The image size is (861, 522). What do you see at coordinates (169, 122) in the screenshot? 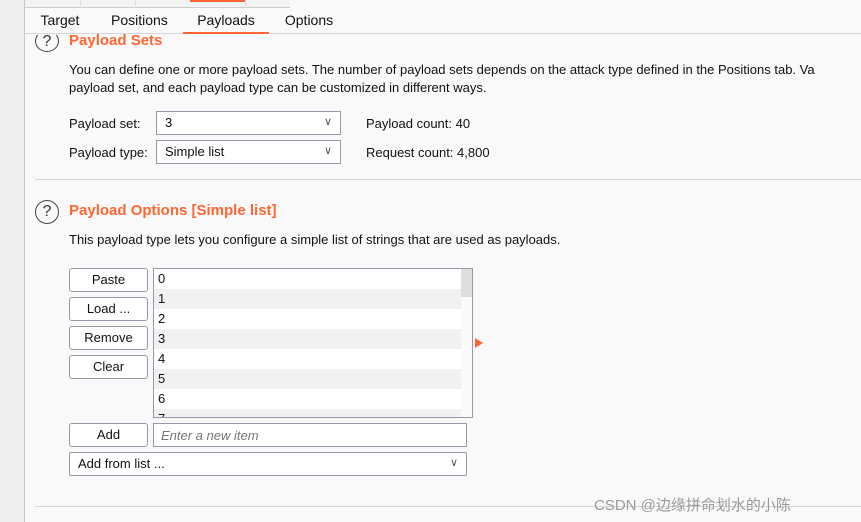
I see `payload-set-value: 3` at bounding box center [169, 122].